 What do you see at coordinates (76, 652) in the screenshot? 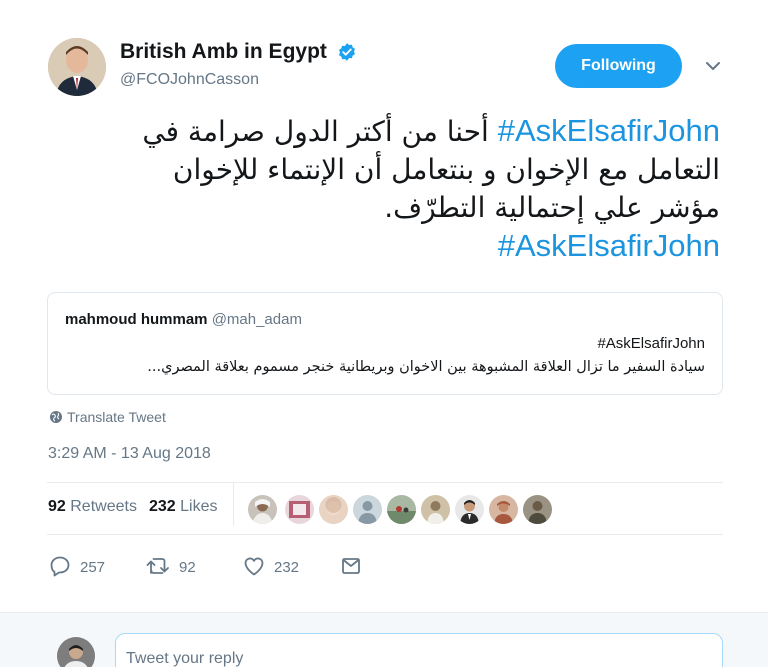
I see `current-user-avatar` at bounding box center [76, 652].